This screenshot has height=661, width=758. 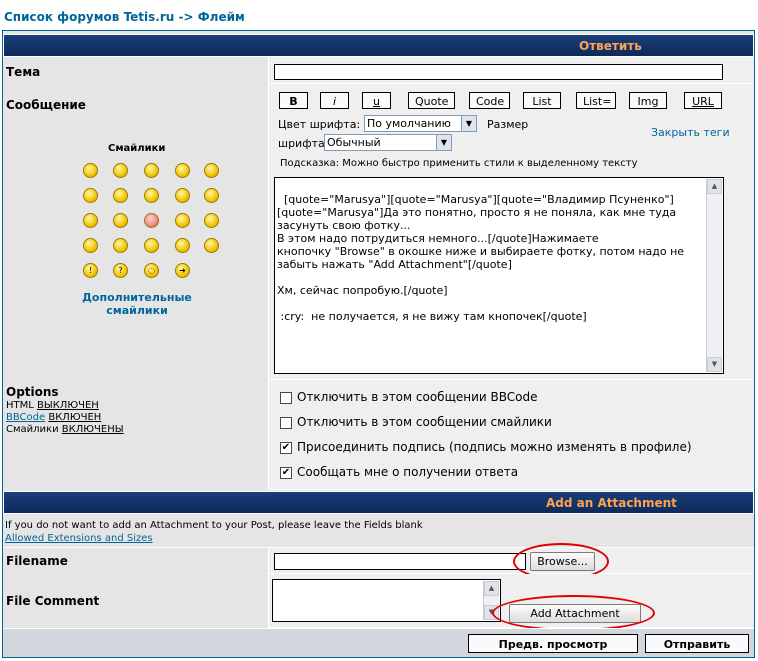 What do you see at coordinates (79, 538) in the screenshot?
I see `allowed-extensions-link: Allowed Extensions and Sizes` at bounding box center [79, 538].